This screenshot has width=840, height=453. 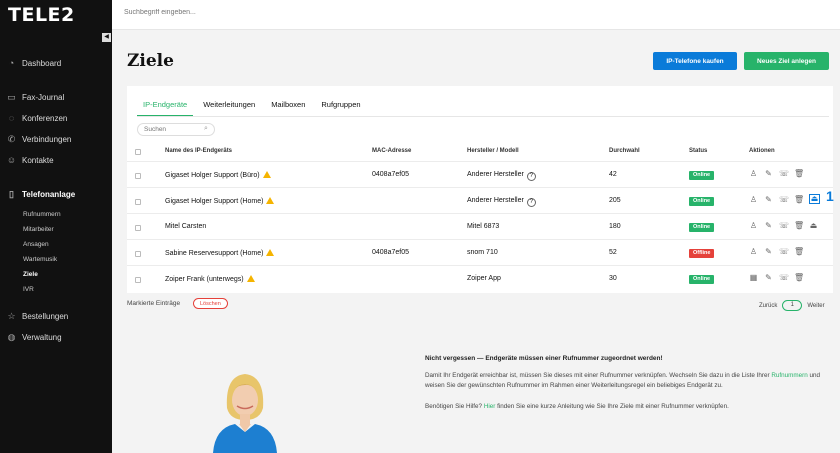 What do you see at coordinates (41, 15) in the screenshot?
I see `tele2-logo: TELE2` at bounding box center [41, 15].